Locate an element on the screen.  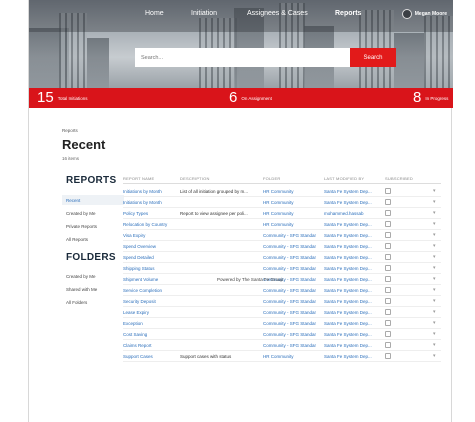
report-name-link: Security Deposit is located at coordinates (150, 301).